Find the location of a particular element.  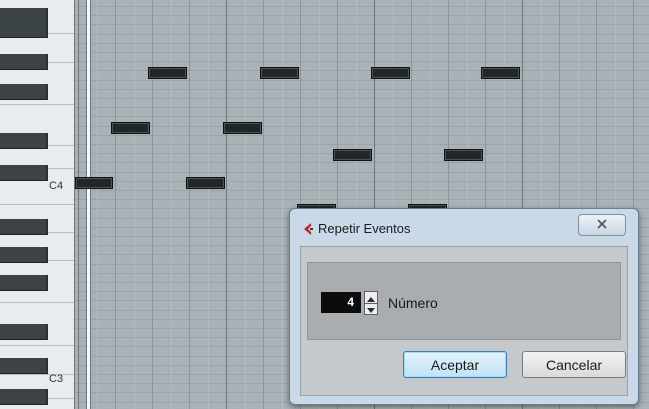

decrement-button is located at coordinates (371, 308).